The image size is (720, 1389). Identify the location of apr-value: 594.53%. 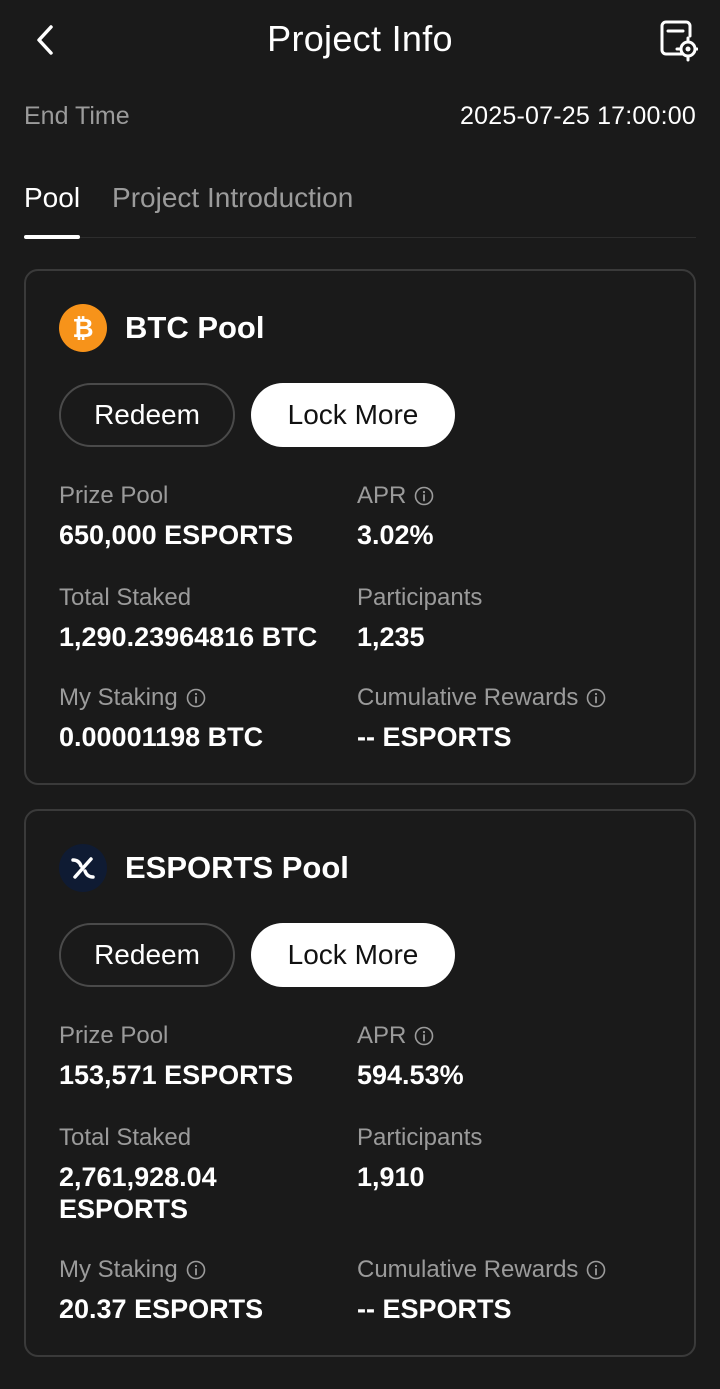
(410, 1075).